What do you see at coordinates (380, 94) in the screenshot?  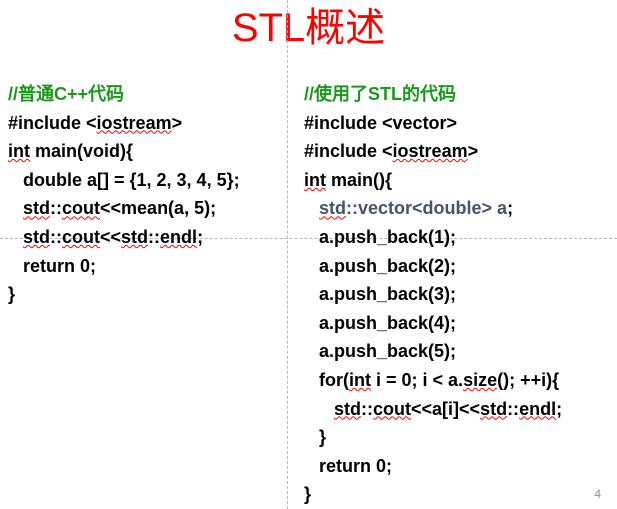 I see `code-line: //使用了STL的代码` at bounding box center [380, 94].